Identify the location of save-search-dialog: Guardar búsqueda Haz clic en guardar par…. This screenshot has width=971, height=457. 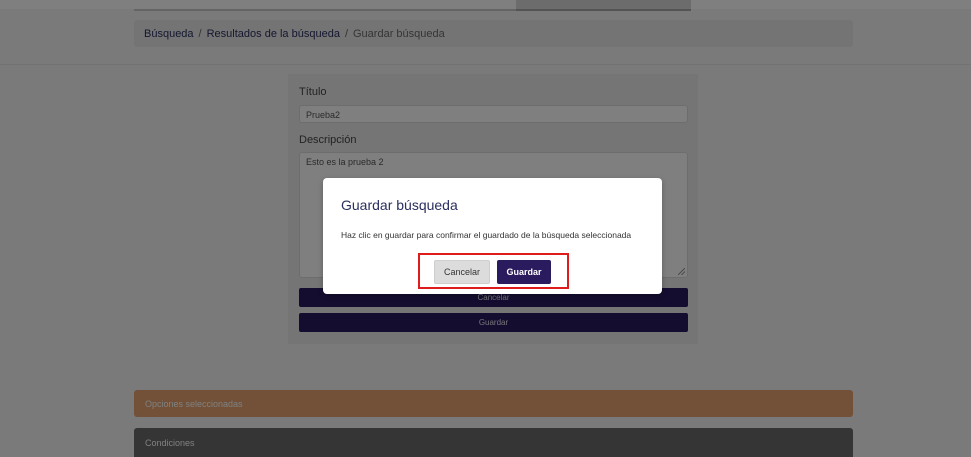
(492, 236).